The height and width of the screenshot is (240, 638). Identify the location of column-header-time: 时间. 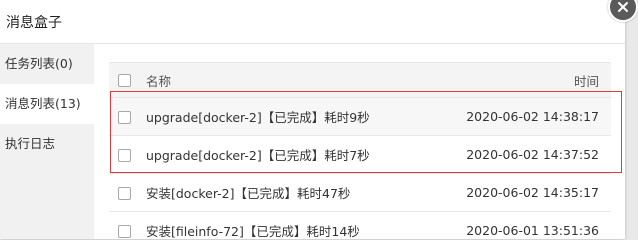
(586, 81).